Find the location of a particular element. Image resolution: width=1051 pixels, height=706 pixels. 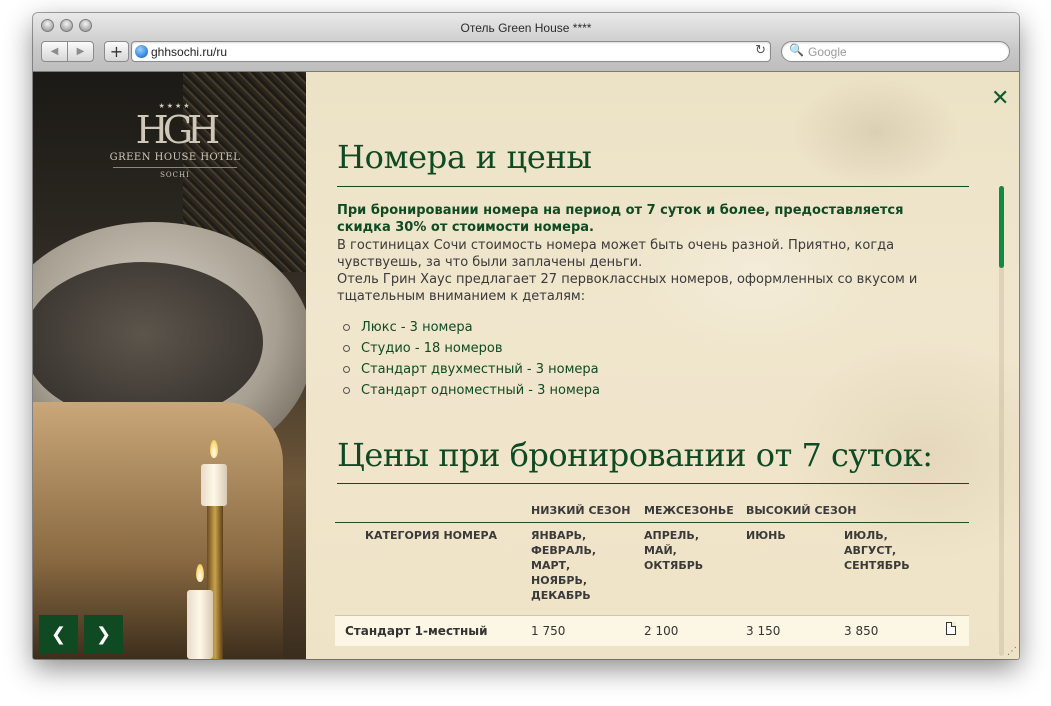

logo-emblem: HGH is located at coordinates (178, 130).